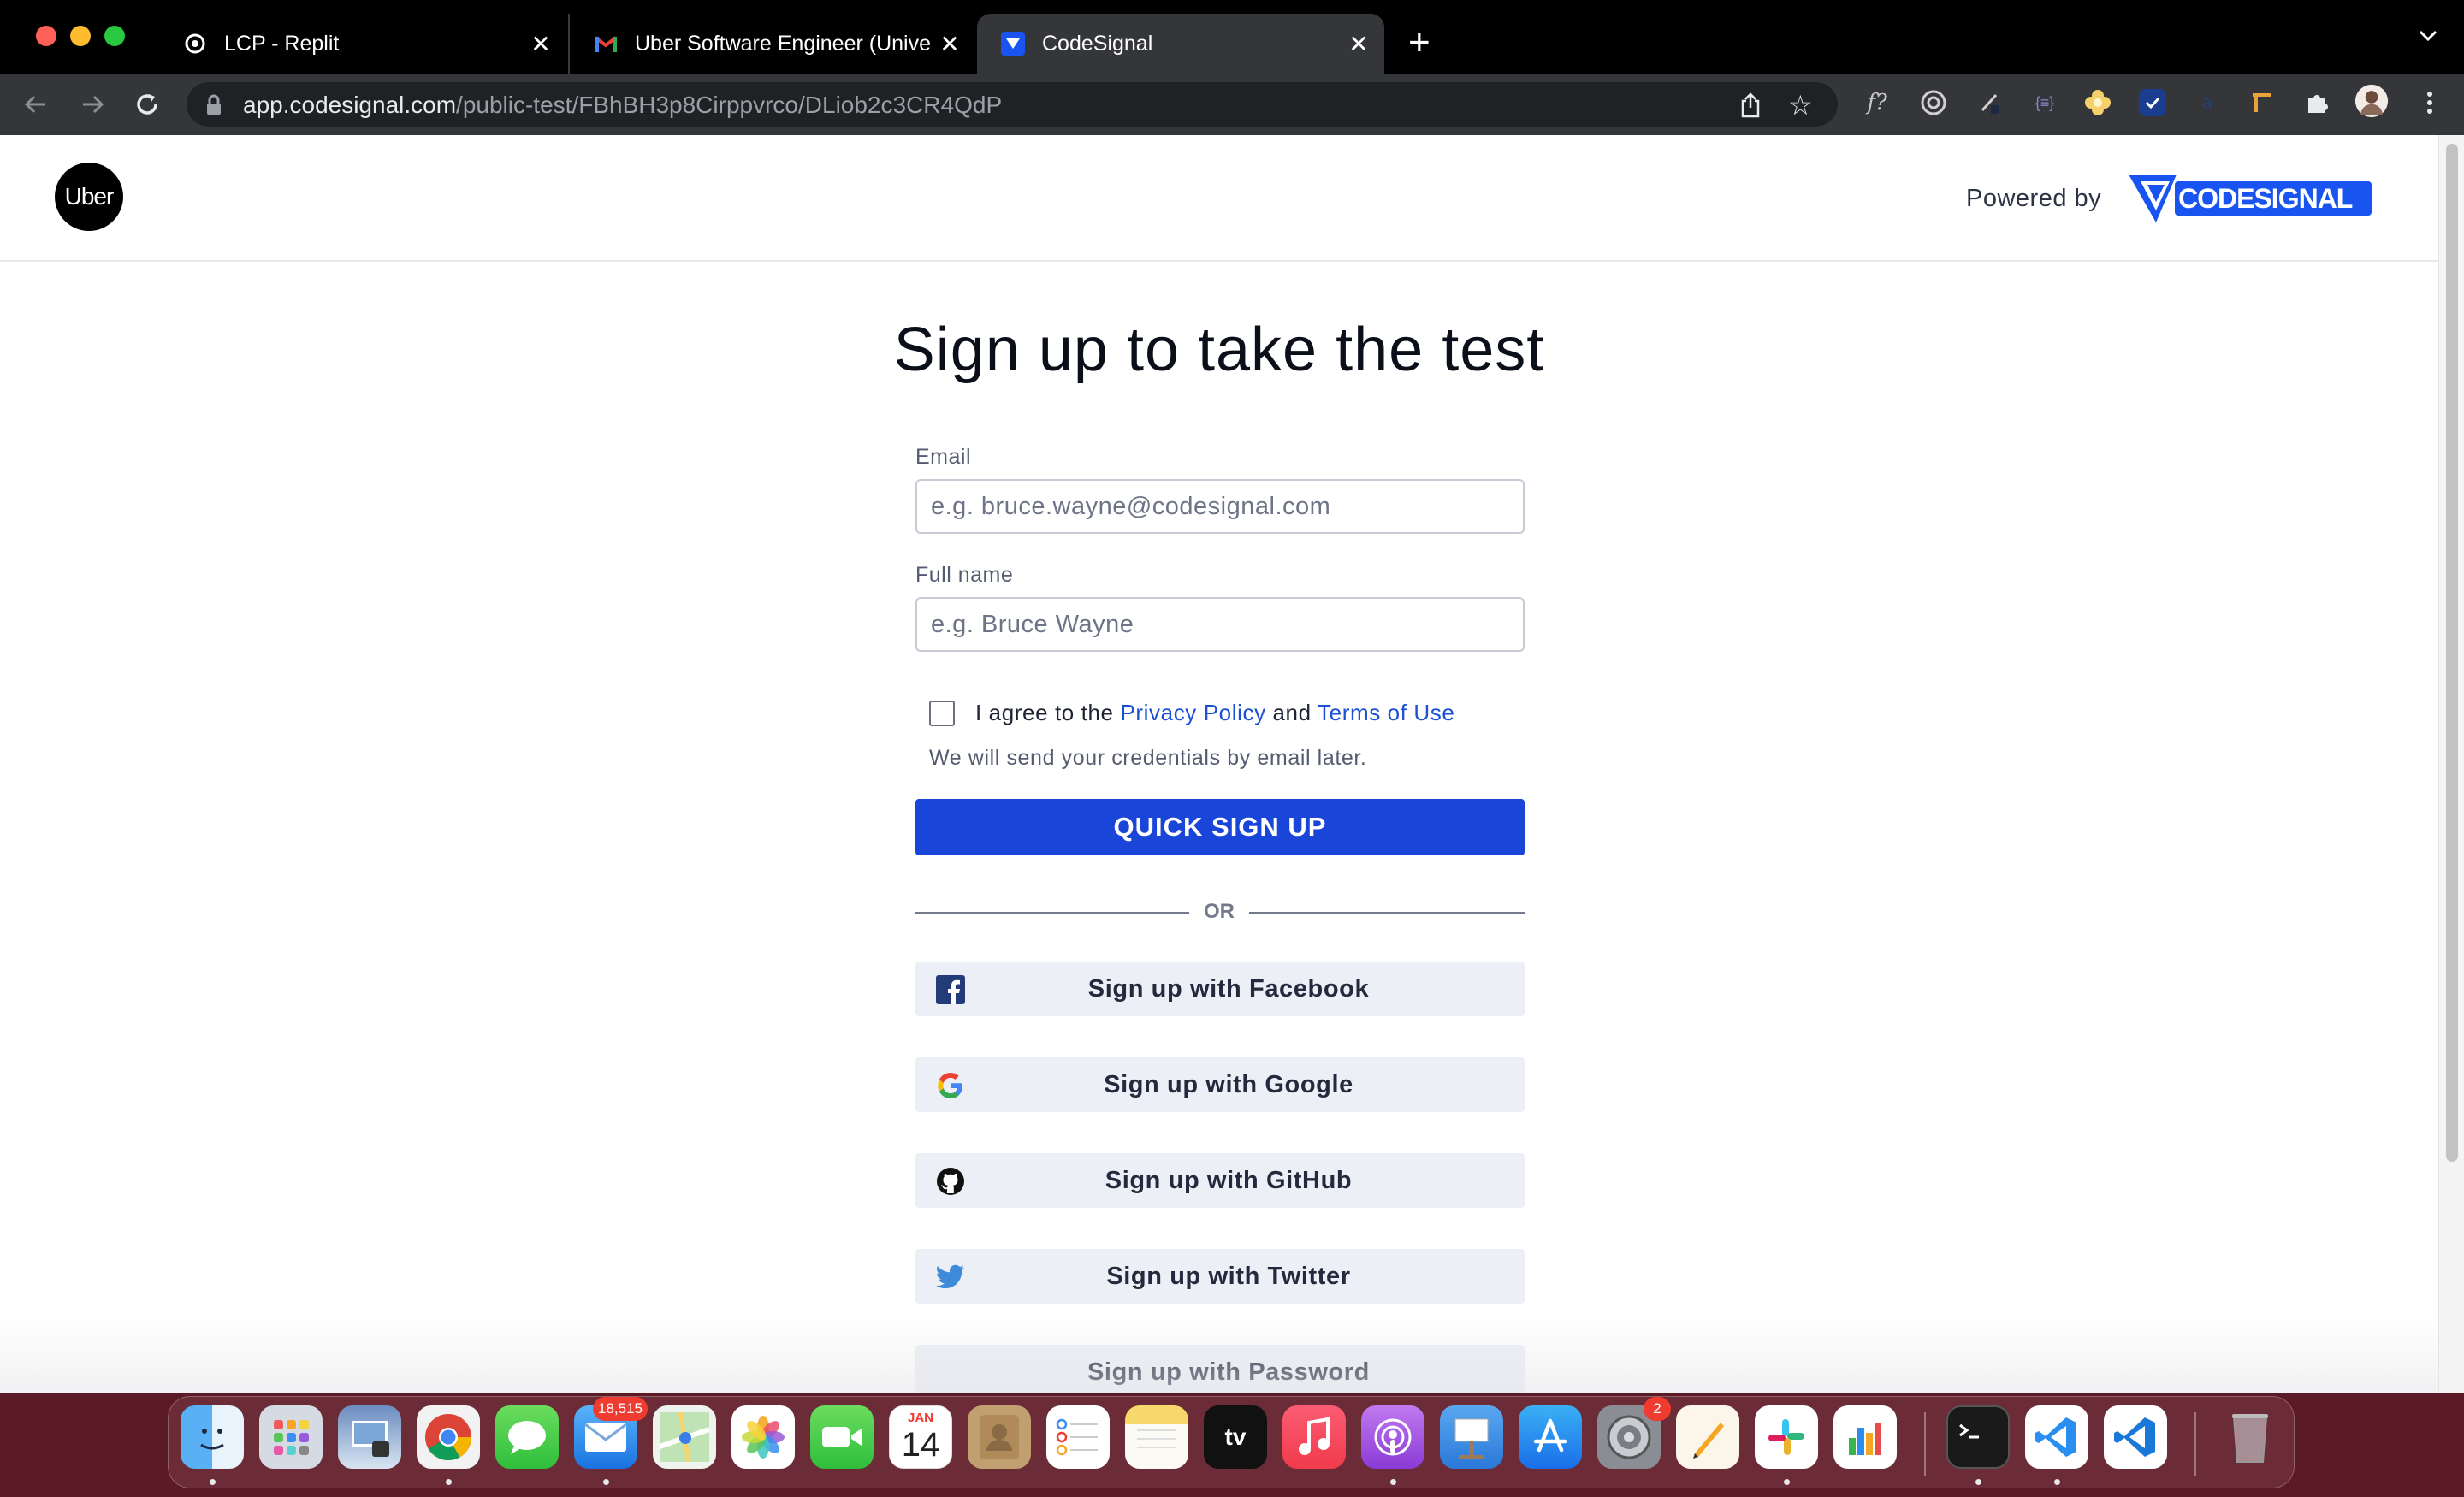  Describe the element at coordinates (2207, 102) in the screenshot. I see `letter-a-extension-icon: a` at that location.